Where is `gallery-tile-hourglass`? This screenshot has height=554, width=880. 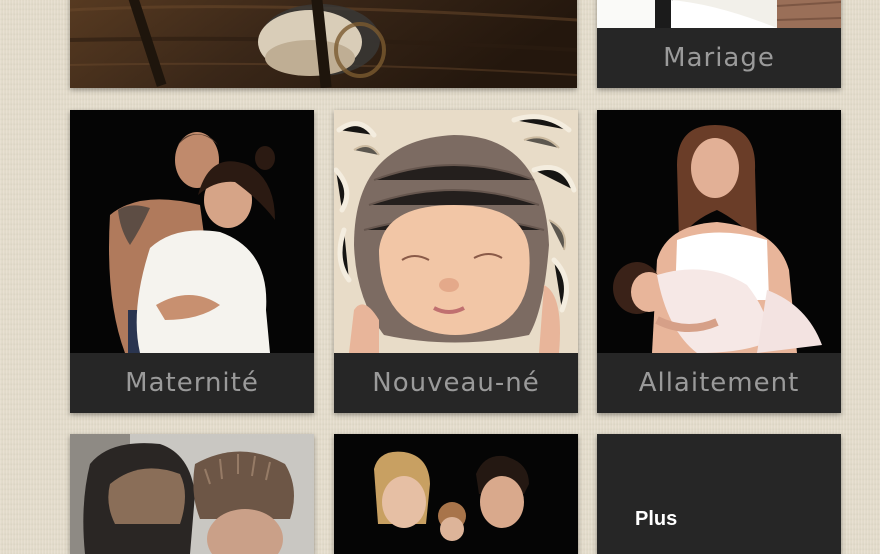
gallery-tile-hourglass is located at coordinates (323, 44).